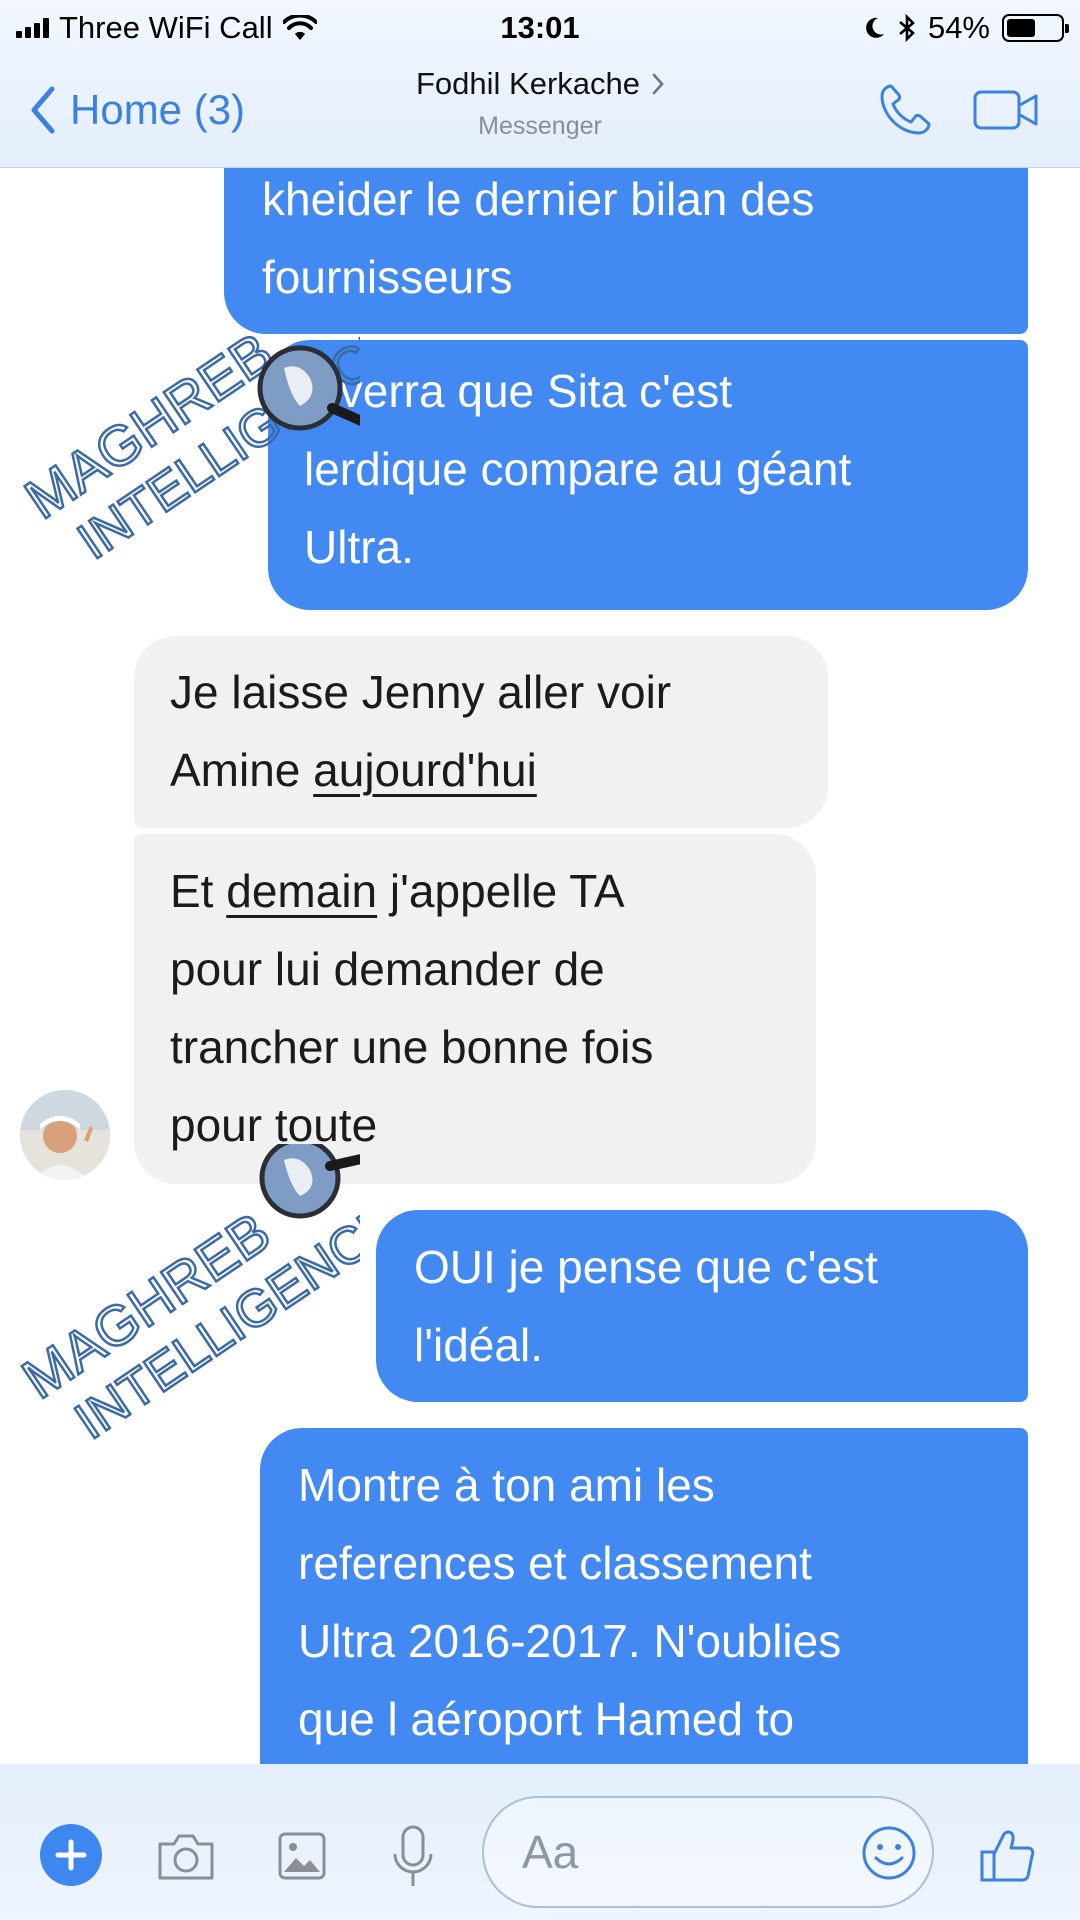 The image size is (1080, 1920). Describe the element at coordinates (578, 469) in the screenshot. I see `message-text: lerdique compare au géant` at that location.